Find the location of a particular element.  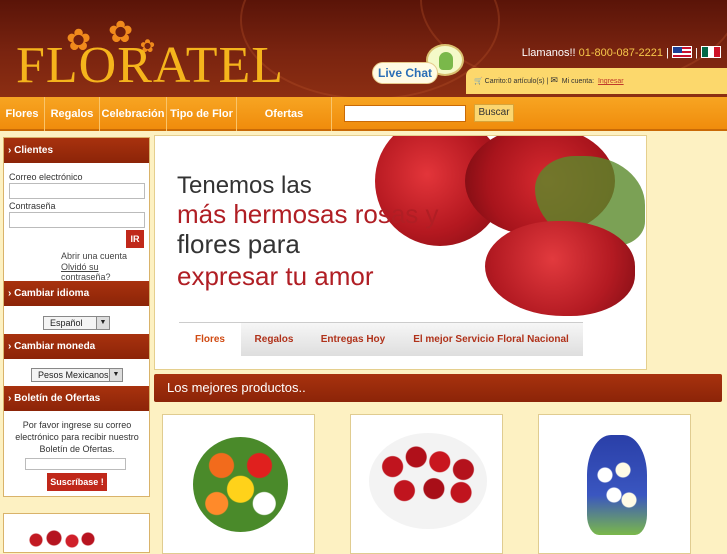

currency-select: Pesos Mexicanos ▼ is located at coordinates (77, 375).